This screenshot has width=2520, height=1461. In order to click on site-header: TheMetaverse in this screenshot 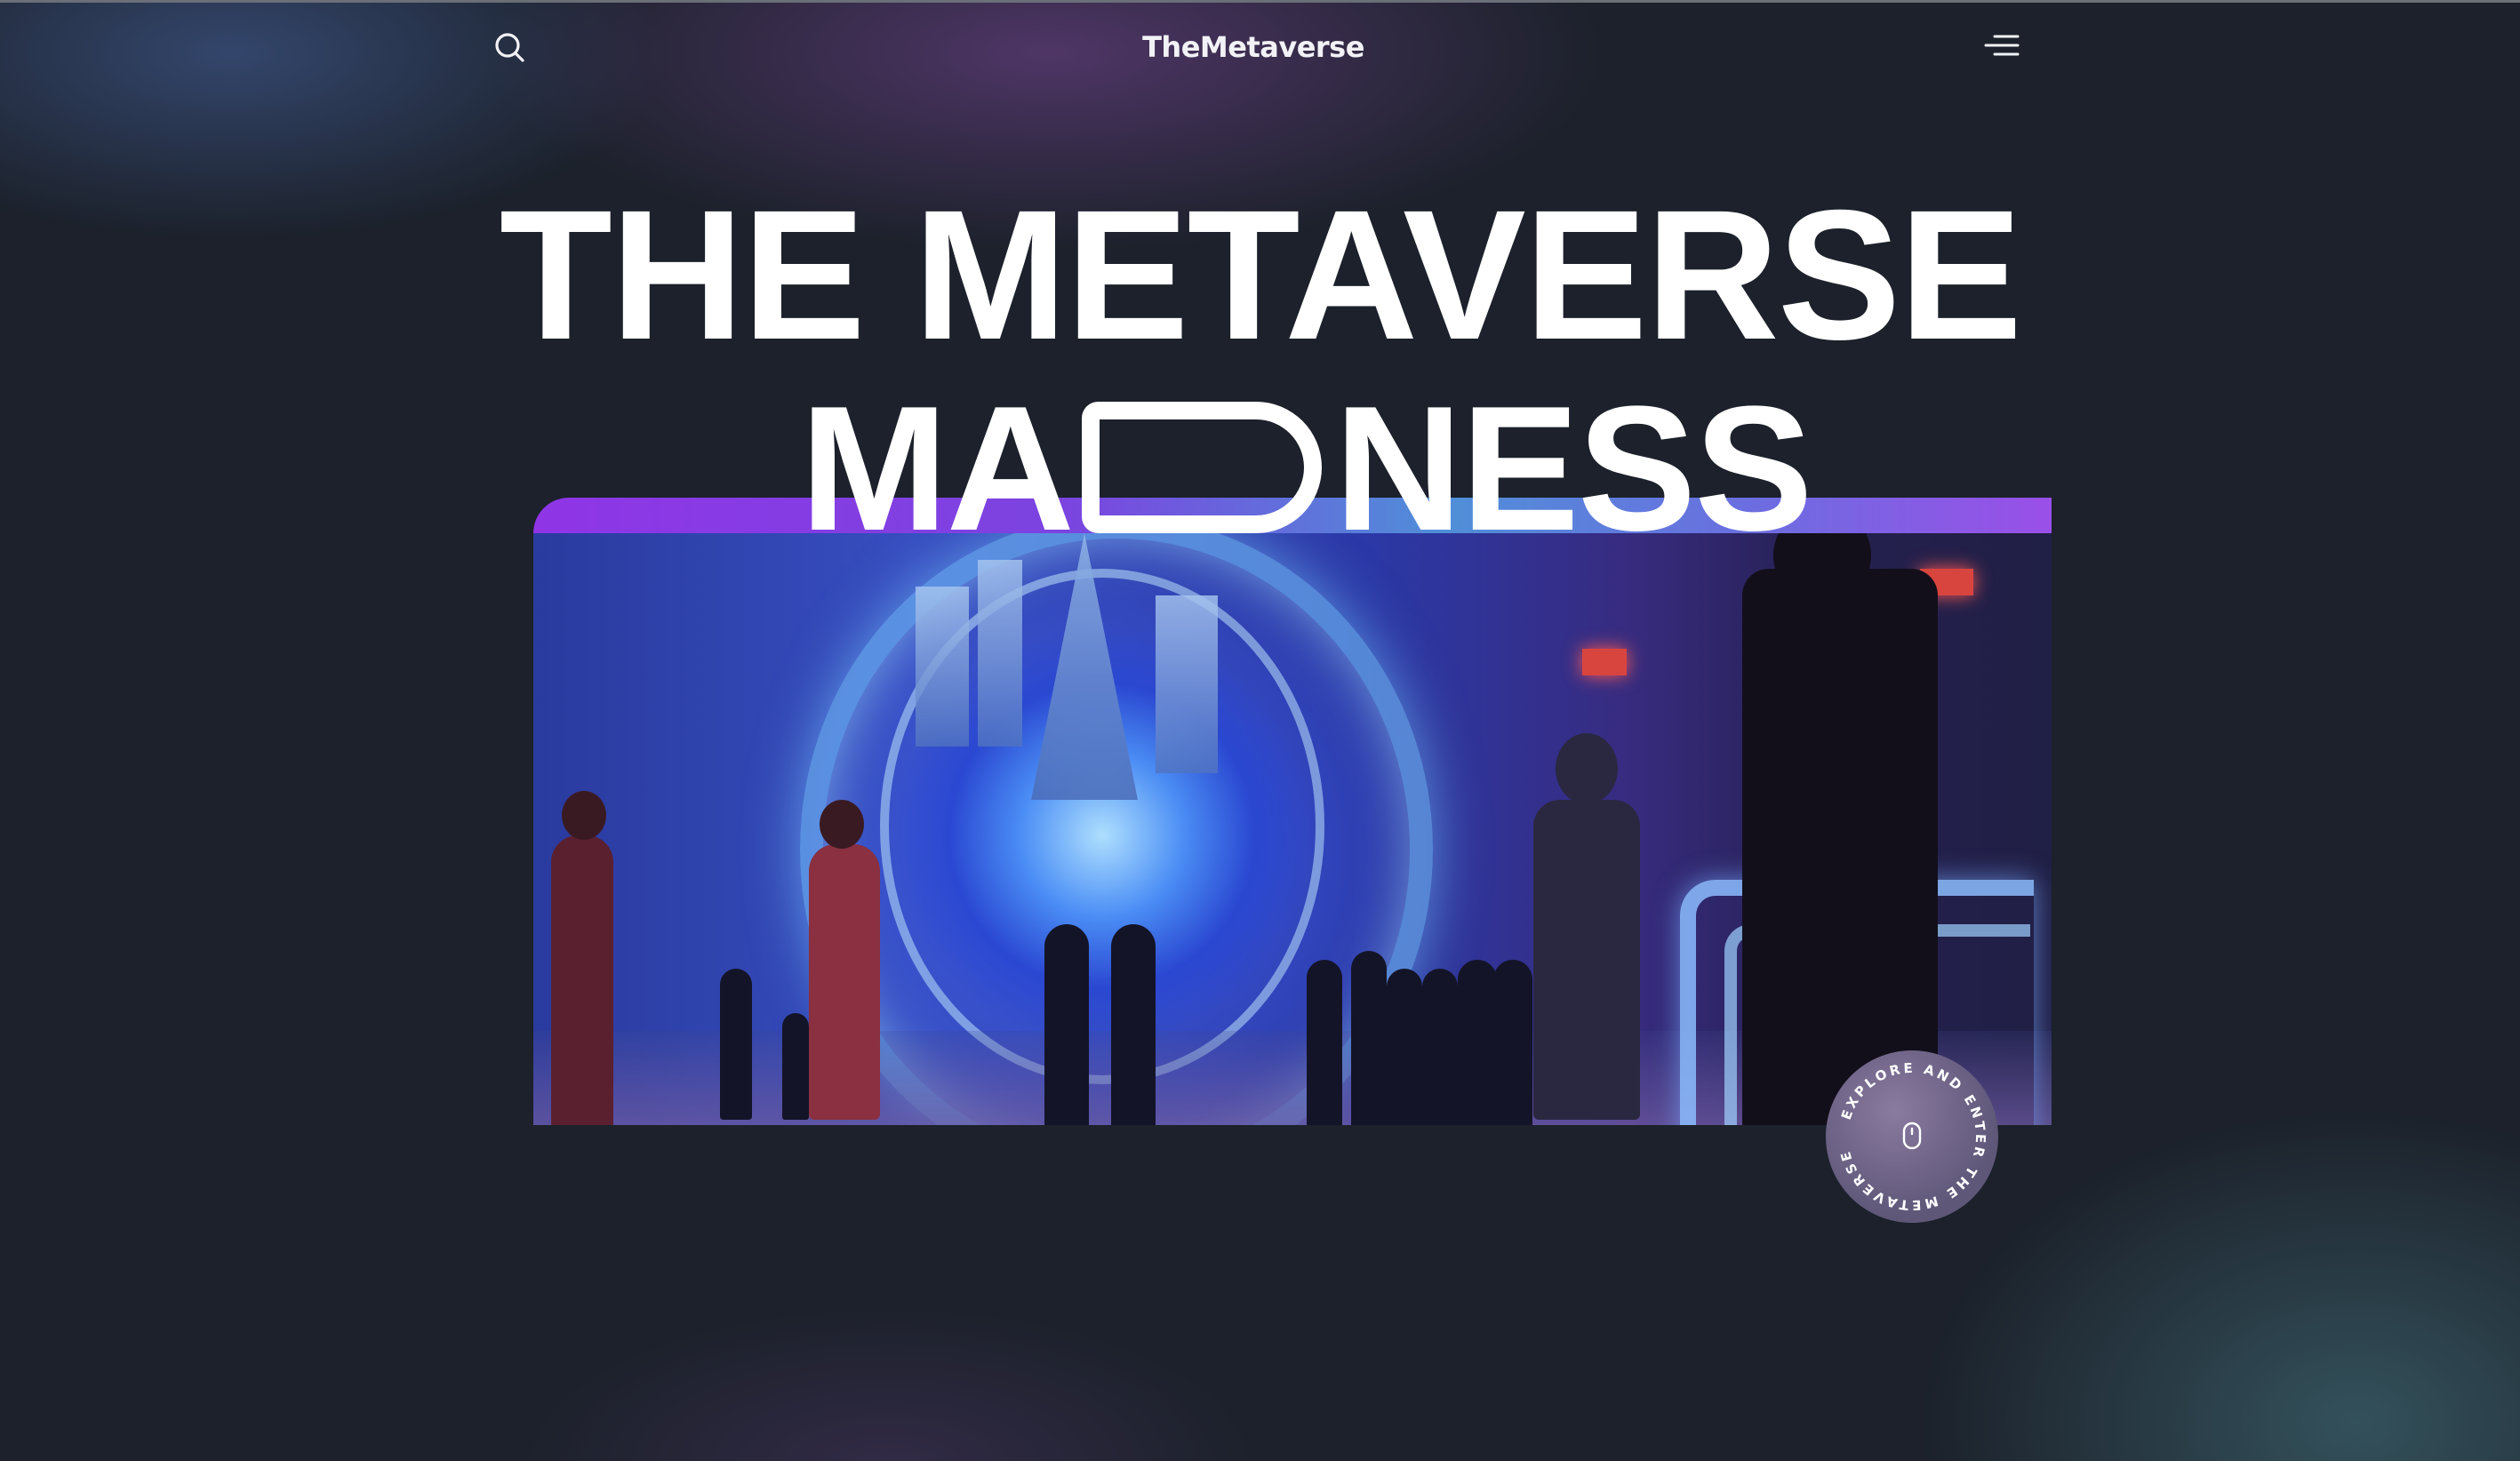, I will do `click(1260, 49)`.